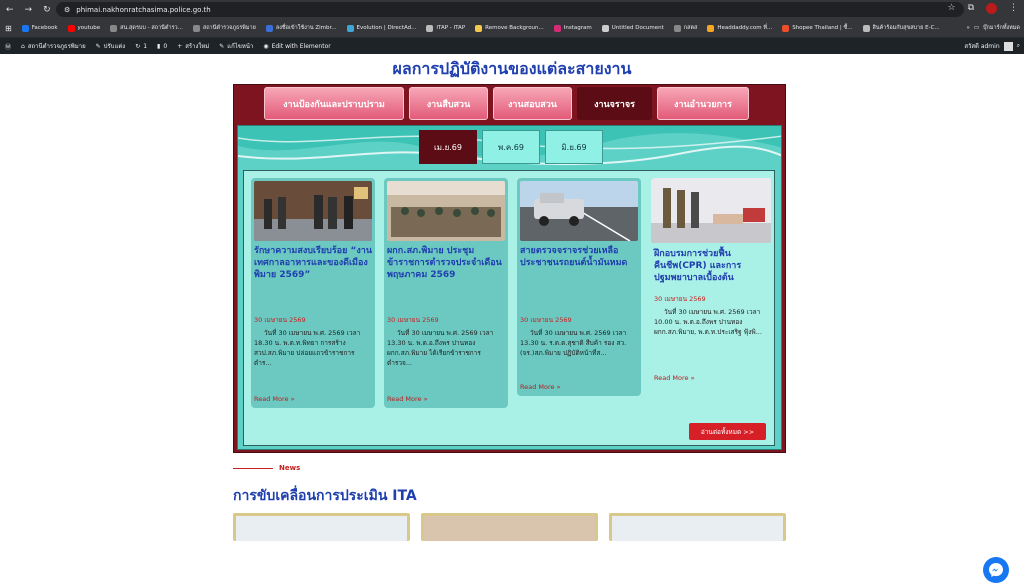 This screenshot has height=583, width=1024. Describe the element at coordinates (159, 46) in the screenshot. I see `comment-icon: ▮` at that location.